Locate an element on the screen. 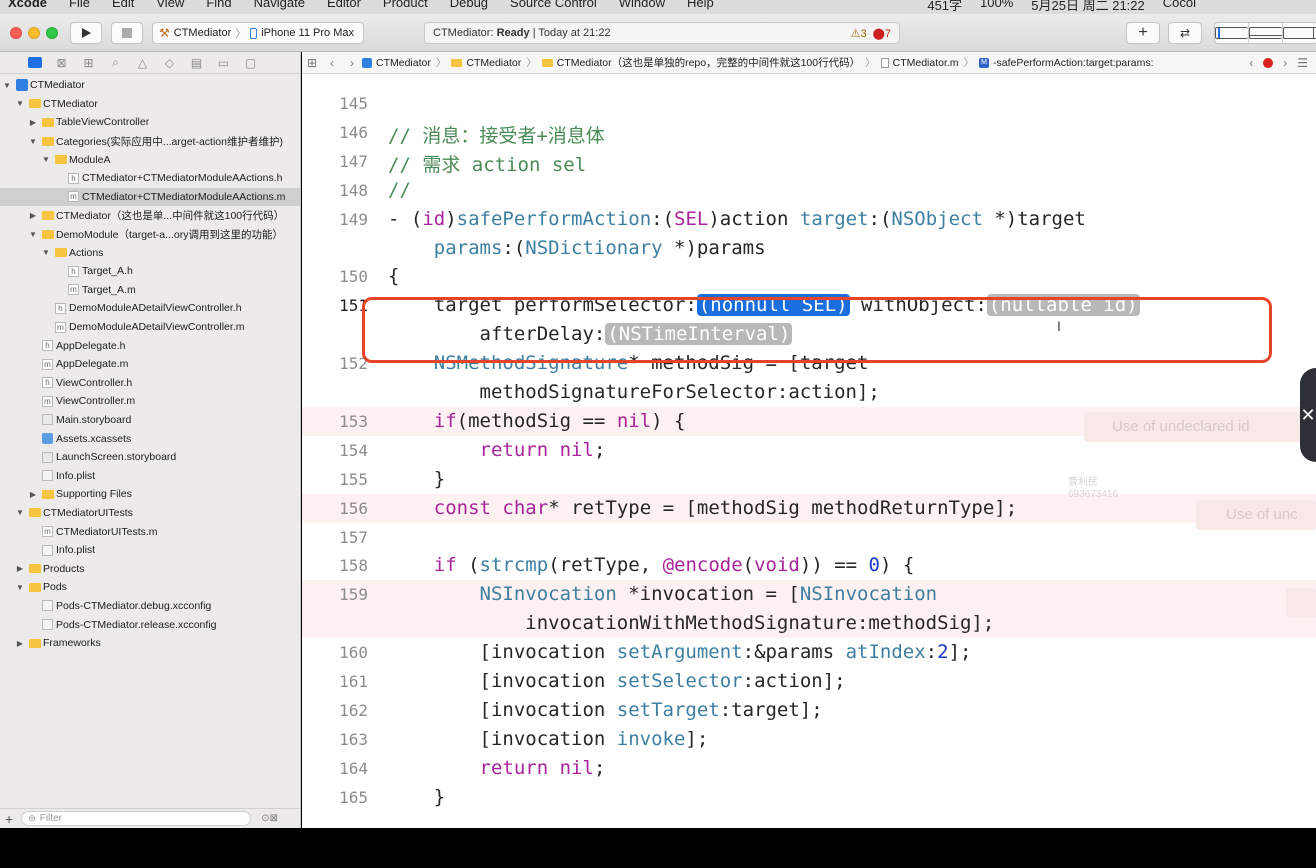 This screenshot has height=868, width=1316. menu-item: Editor is located at coordinates (344, 5).